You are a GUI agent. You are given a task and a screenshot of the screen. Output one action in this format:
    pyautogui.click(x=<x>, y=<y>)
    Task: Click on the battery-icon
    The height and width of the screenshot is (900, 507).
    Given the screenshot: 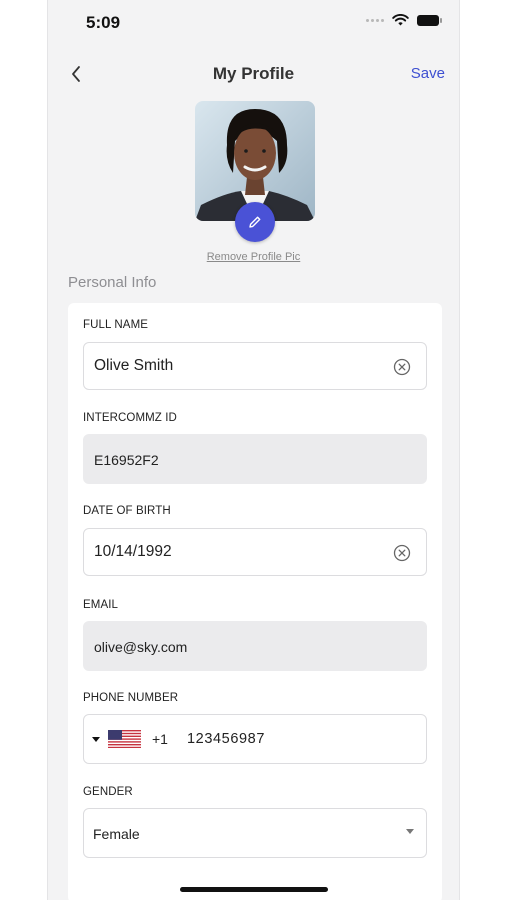 What is the action you would take?
    pyautogui.click(x=429, y=20)
    